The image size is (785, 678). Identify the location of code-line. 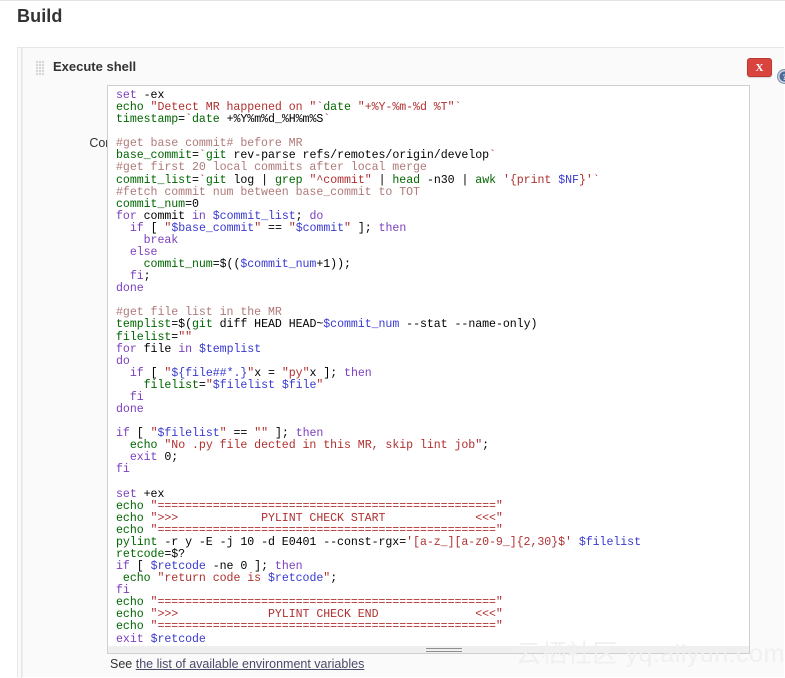
(431, 483).